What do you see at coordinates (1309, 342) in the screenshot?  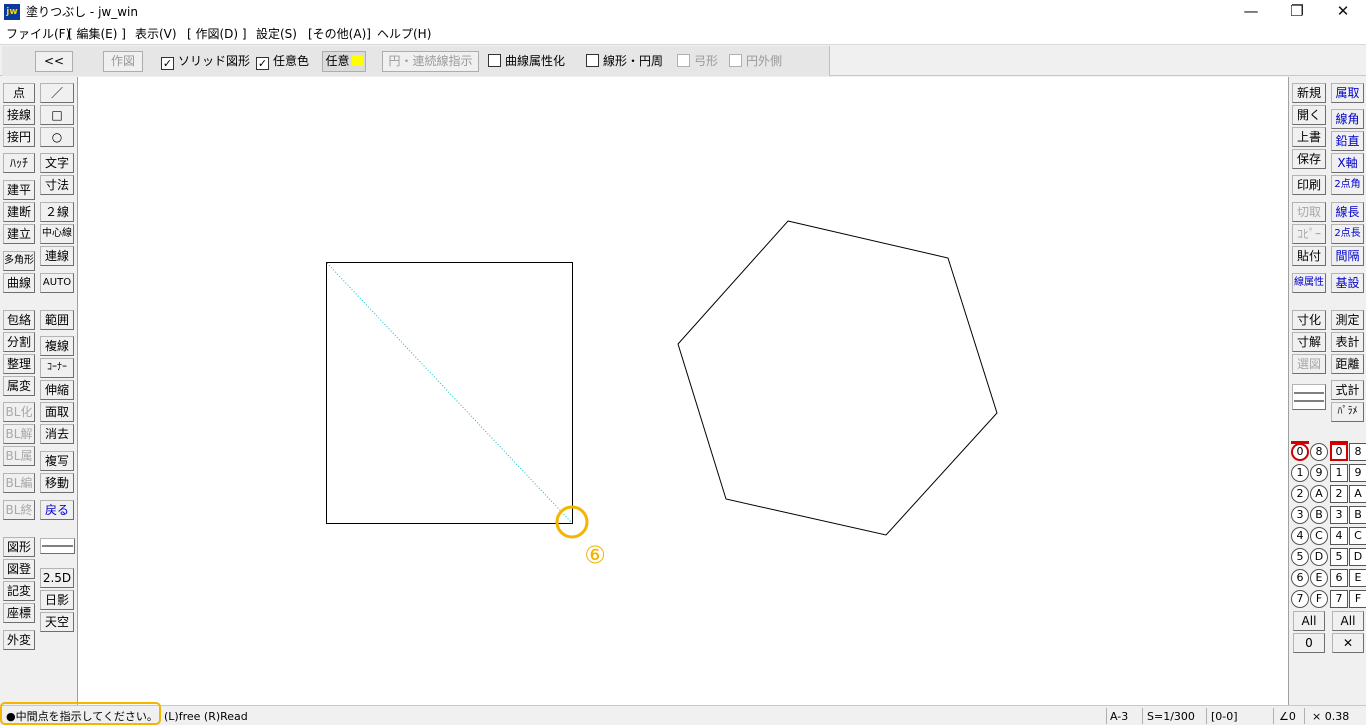 I see `tool-dim-dissolve-button: 寸解` at bounding box center [1309, 342].